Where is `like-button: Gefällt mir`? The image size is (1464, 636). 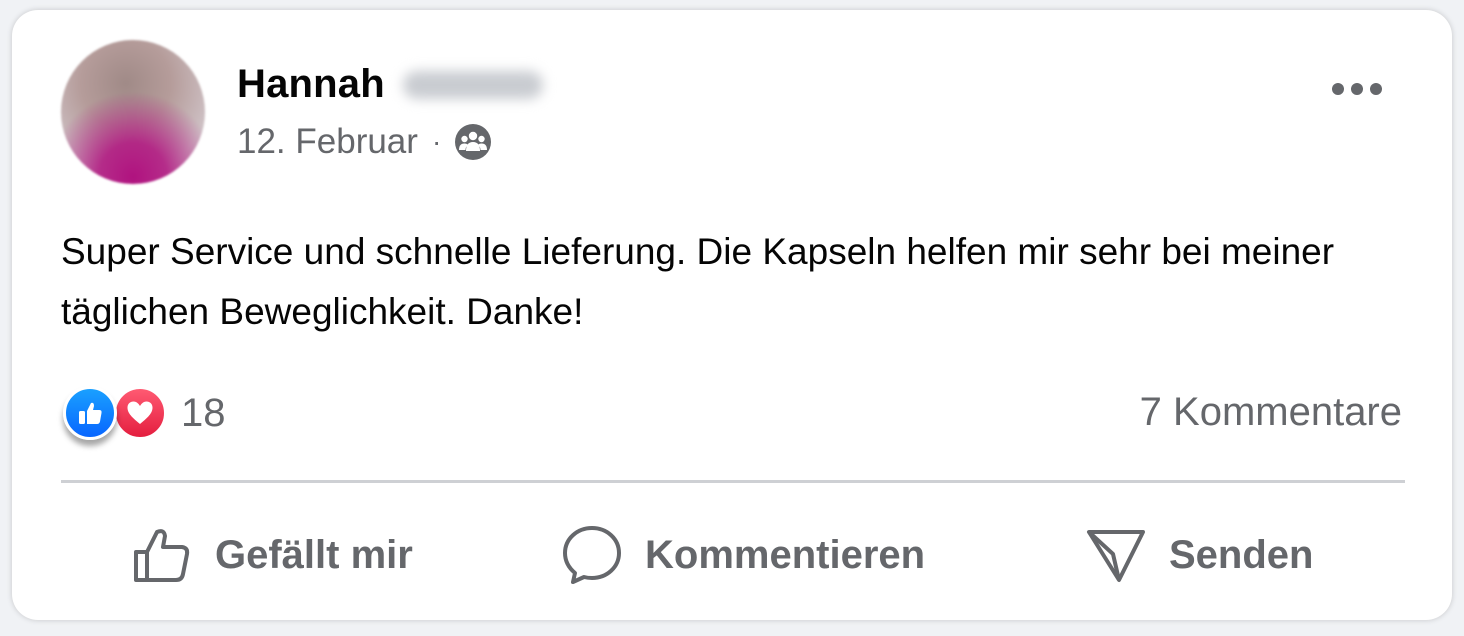 like-button: Gefällt mir is located at coordinates (272, 555).